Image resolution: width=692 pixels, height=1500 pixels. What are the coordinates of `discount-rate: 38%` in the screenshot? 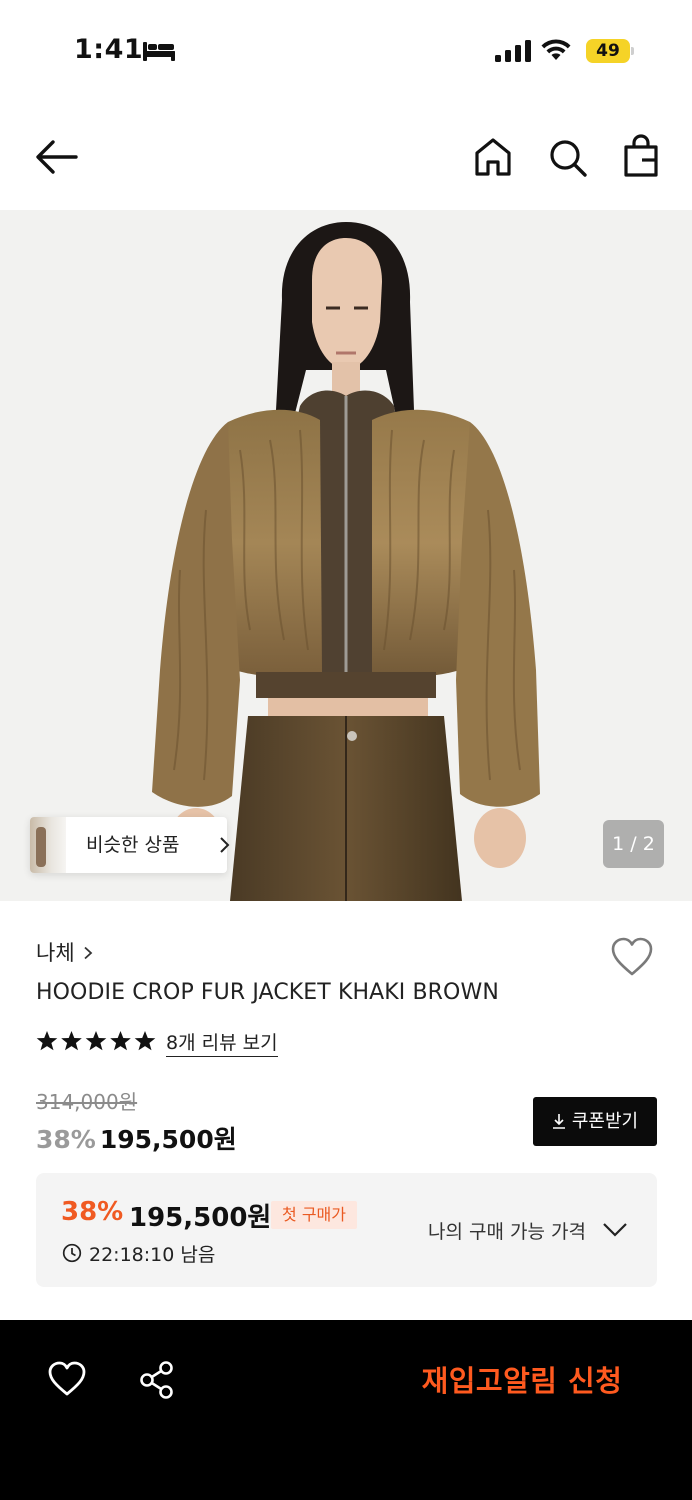 It's located at (66, 1139).